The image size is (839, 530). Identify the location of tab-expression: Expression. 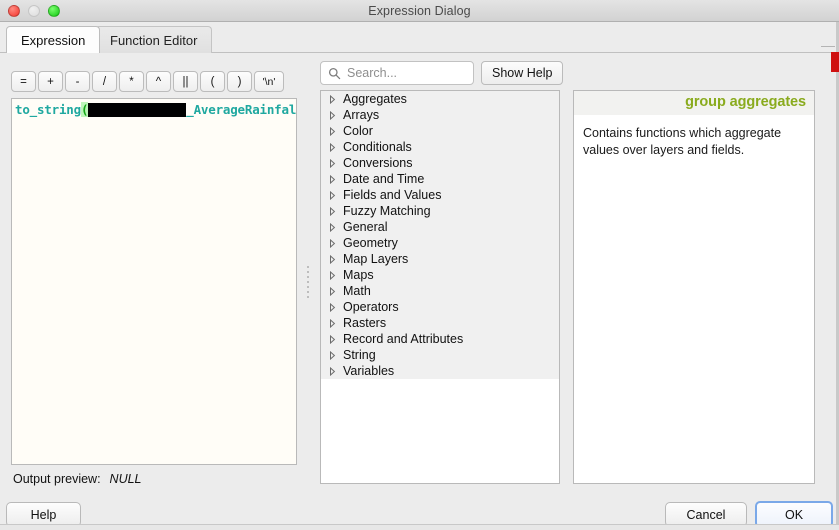
(53, 39).